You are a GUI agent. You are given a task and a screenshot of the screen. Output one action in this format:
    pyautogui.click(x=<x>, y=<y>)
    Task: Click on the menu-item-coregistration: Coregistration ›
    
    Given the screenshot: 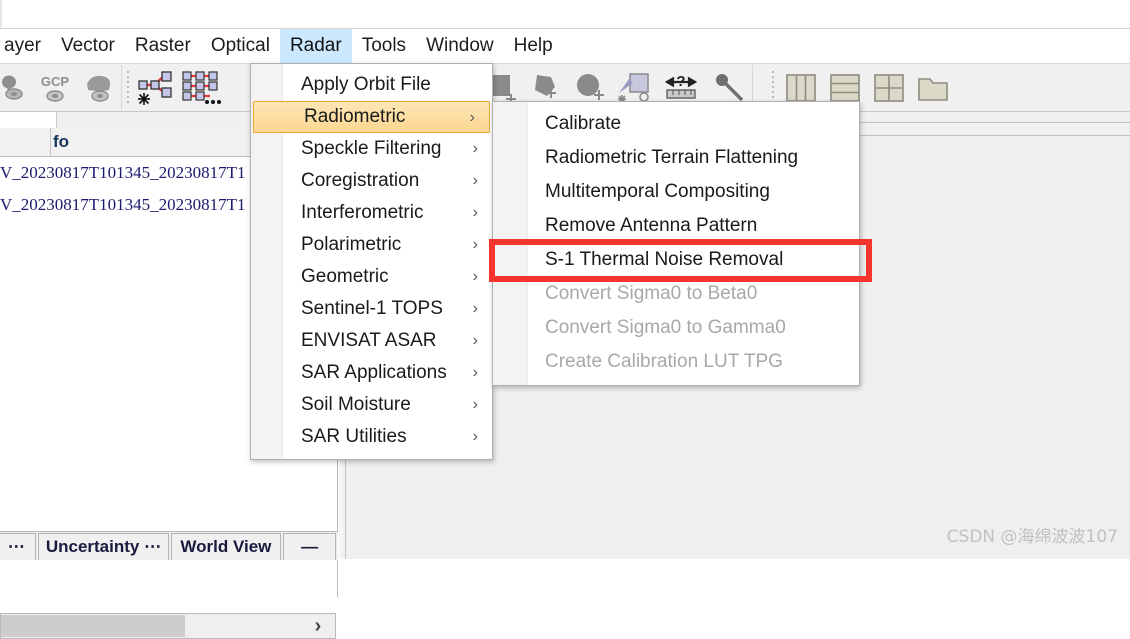 What is the action you would take?
    pyautogui.click(x=371, y=181)
    